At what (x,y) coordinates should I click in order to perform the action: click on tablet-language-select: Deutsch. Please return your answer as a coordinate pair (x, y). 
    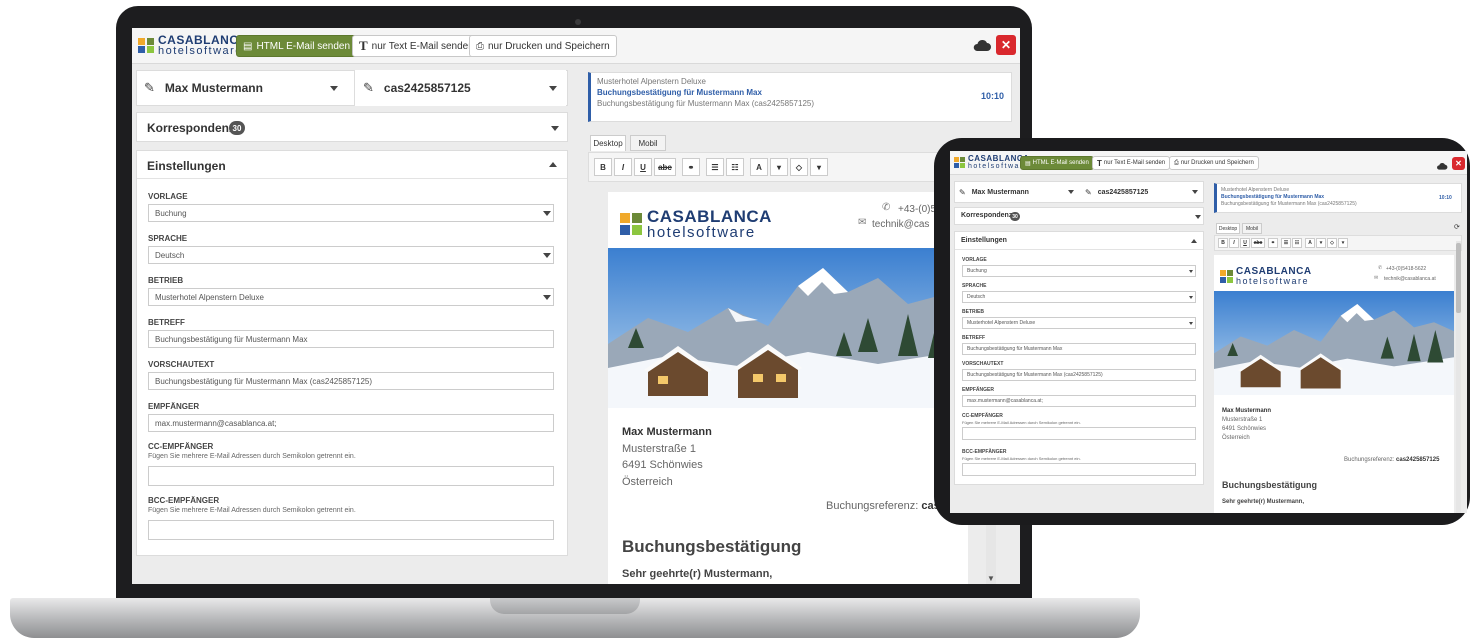
    Looking at the image, I should click on (1079, 297).